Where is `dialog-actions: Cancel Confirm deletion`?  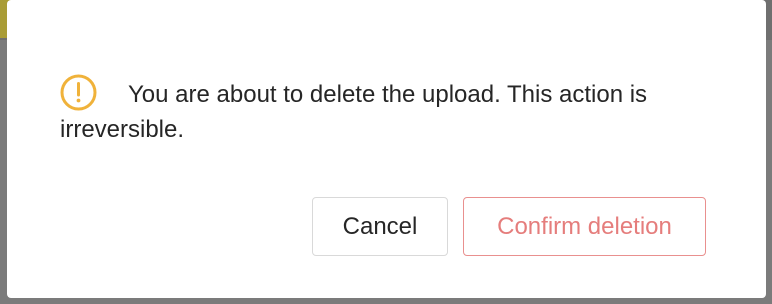 dialog-actions: Cancel Confirm deletion is located at coordinates (509, 226).